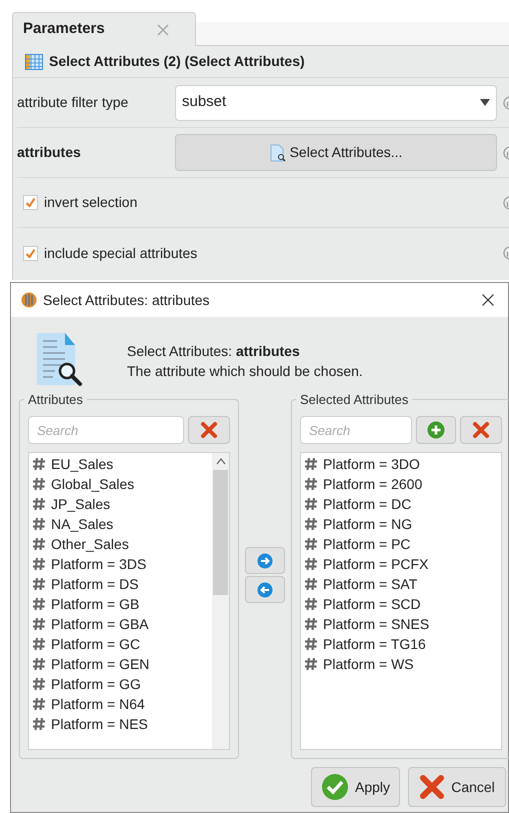 The height and width of the screenshot is (813, 509). What do you see at coordinates (120, 664) in the screenshot?
I see `attribute-item: Platform = GEN` at bounding box center [120, 664].